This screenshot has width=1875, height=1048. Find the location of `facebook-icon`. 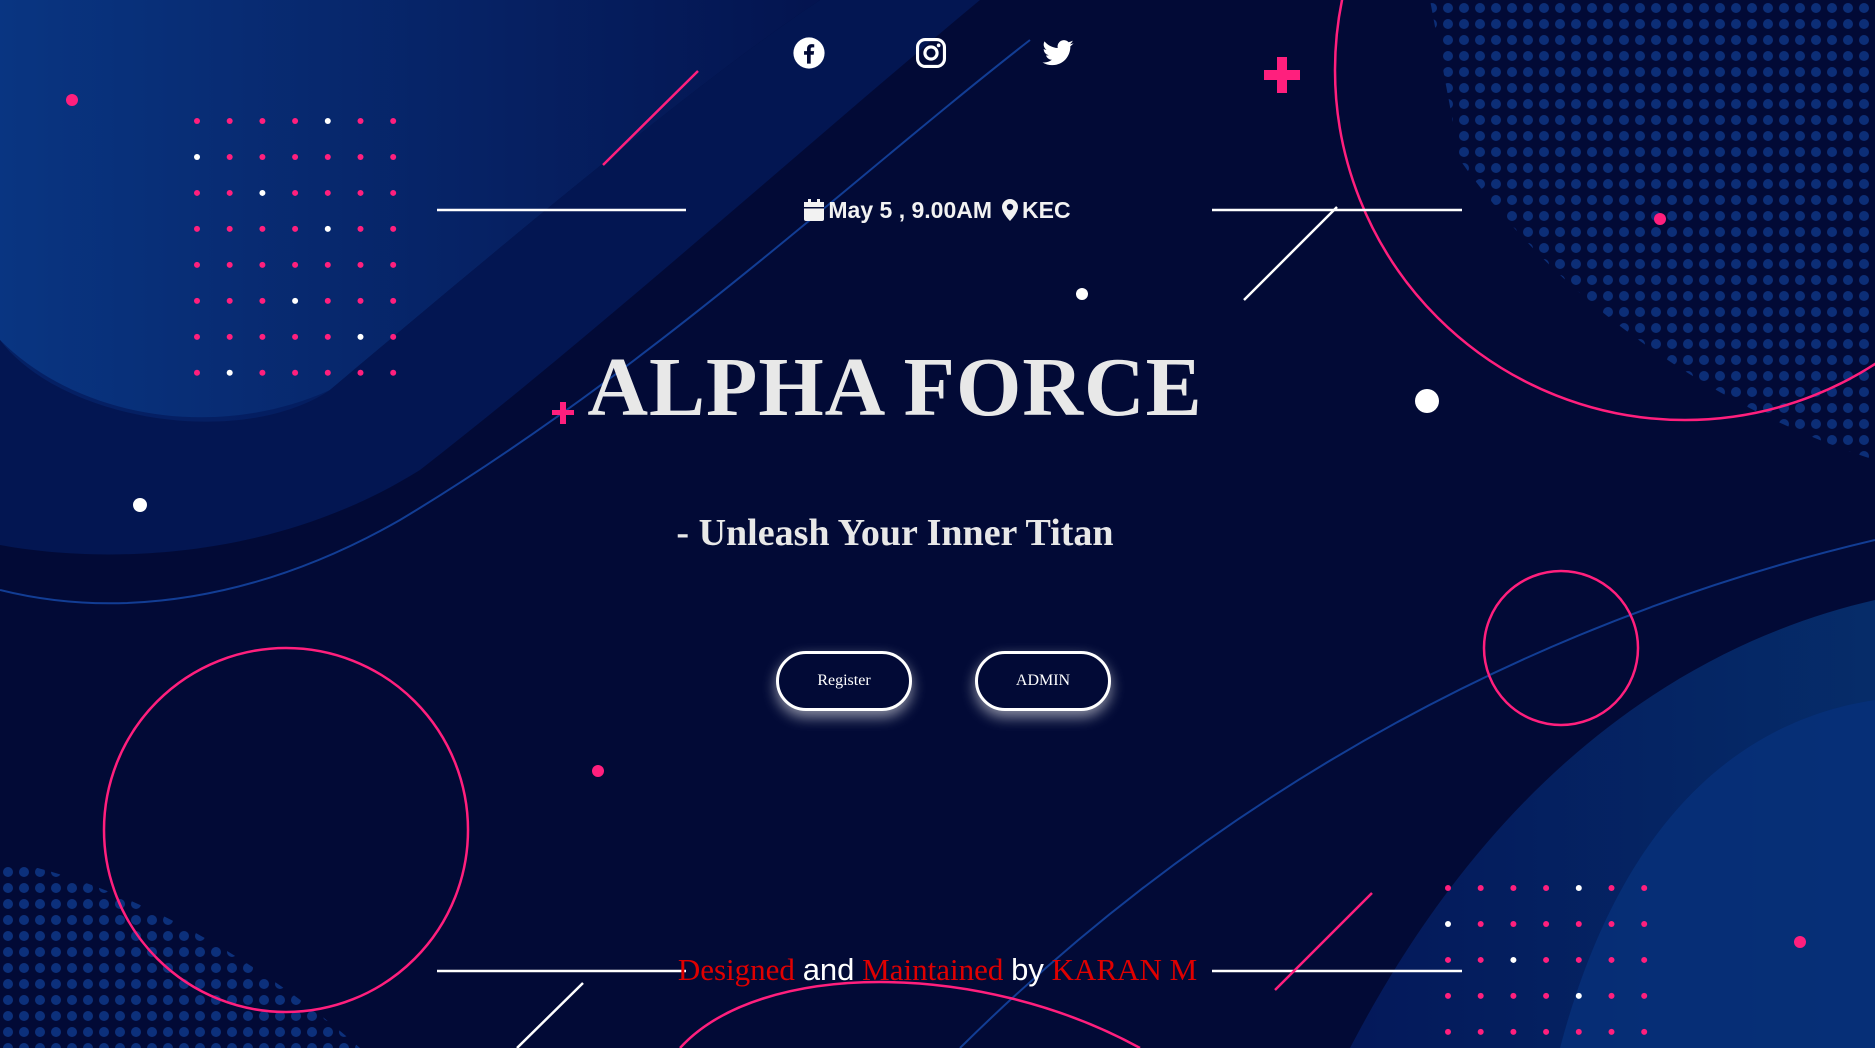

facebook-icon is located at coordinates (809, 53).